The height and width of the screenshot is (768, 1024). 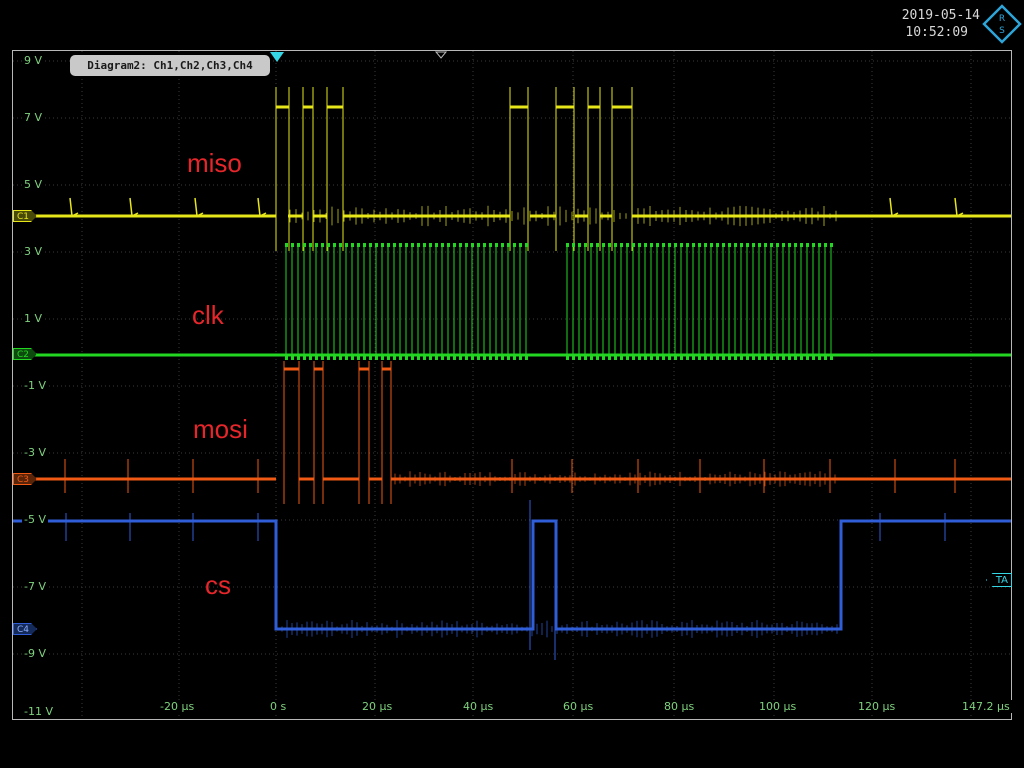 I want to click on time-label: -20 µs, so click(x=177, y=706).